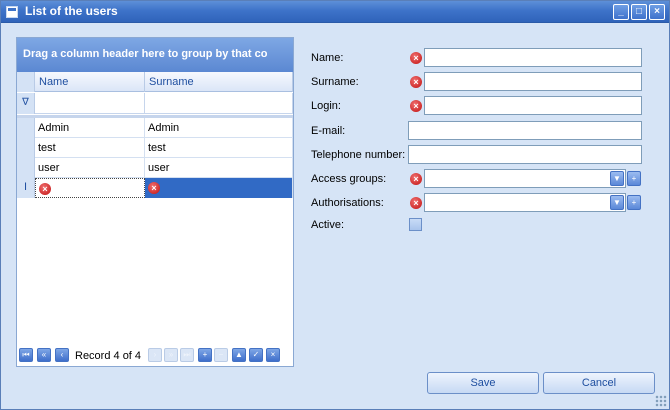 Image resolution: width=670 pixels, height=410 pixels. Describe the element at coordinates (26, 103) in the screenshot. I see `funnel-icon: ∇` at that location.